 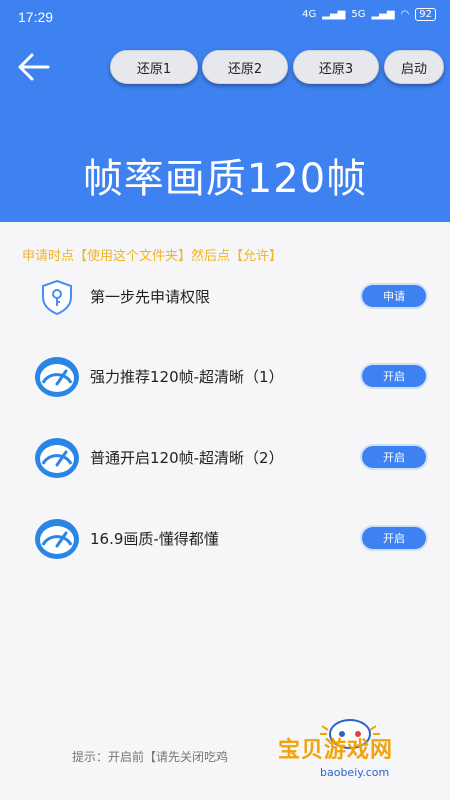 What do you see at coordinates (225, 297) in the screenshot?
I see `list-item-permission: 第一步先申请权限 申请` at bounding box center [225, 297].